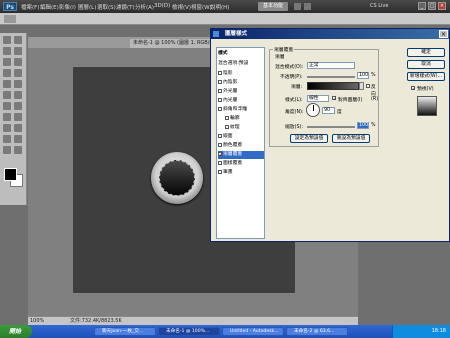 The image size is (450, 338). What do you see at coordinates (273, 6) in the screenshot?
I see `workspace-switcher: 基本功能` at bounding box center [273, 6].